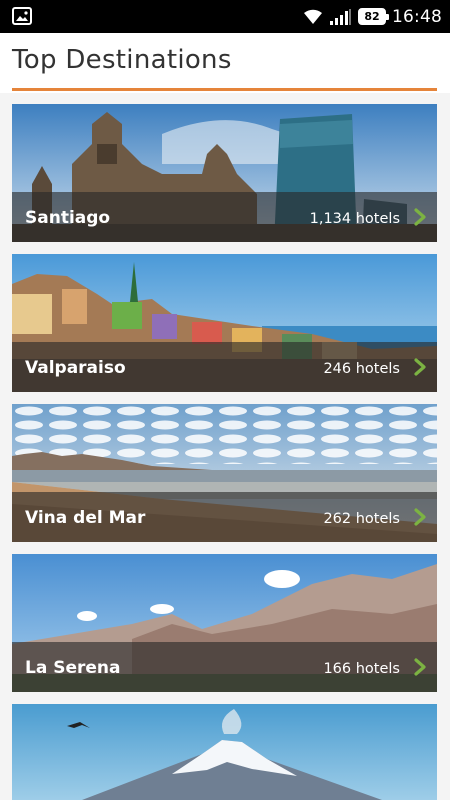 This screenshot has height=800, width=450. I want to click on title-divider, so click(224, 89).